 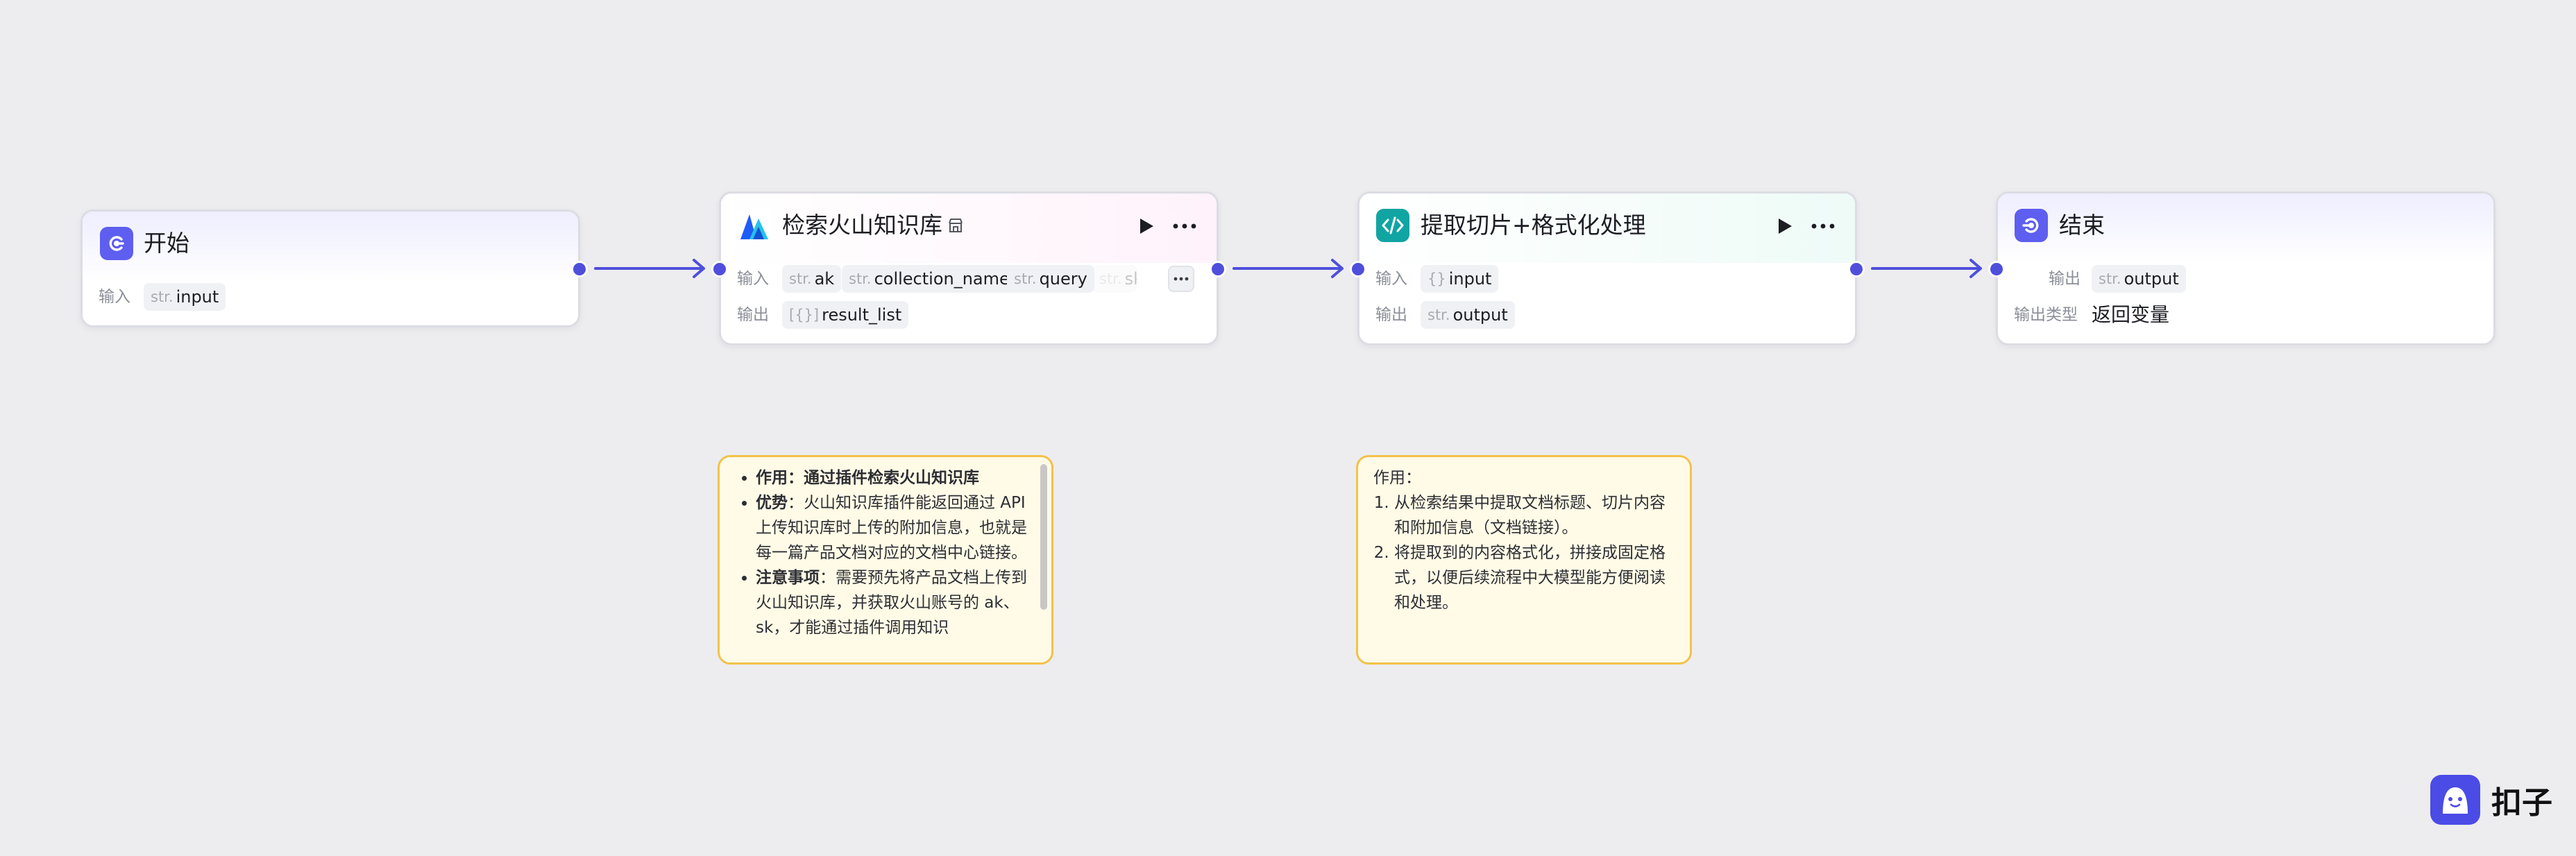 I want to click on note-item: 将提取到的内容格式化，拼接成固定格式，以便后续流程中大模型能方便阅读和处理。, so click(x=1535, y=577).